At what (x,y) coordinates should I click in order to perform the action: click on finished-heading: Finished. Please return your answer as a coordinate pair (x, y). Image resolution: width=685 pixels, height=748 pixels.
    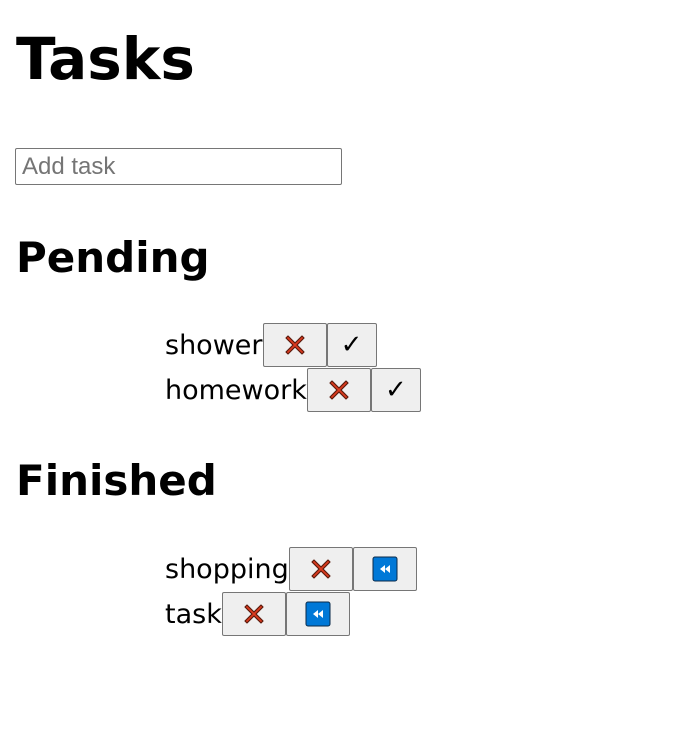
    Looking at the image, I should click on (116, 480).